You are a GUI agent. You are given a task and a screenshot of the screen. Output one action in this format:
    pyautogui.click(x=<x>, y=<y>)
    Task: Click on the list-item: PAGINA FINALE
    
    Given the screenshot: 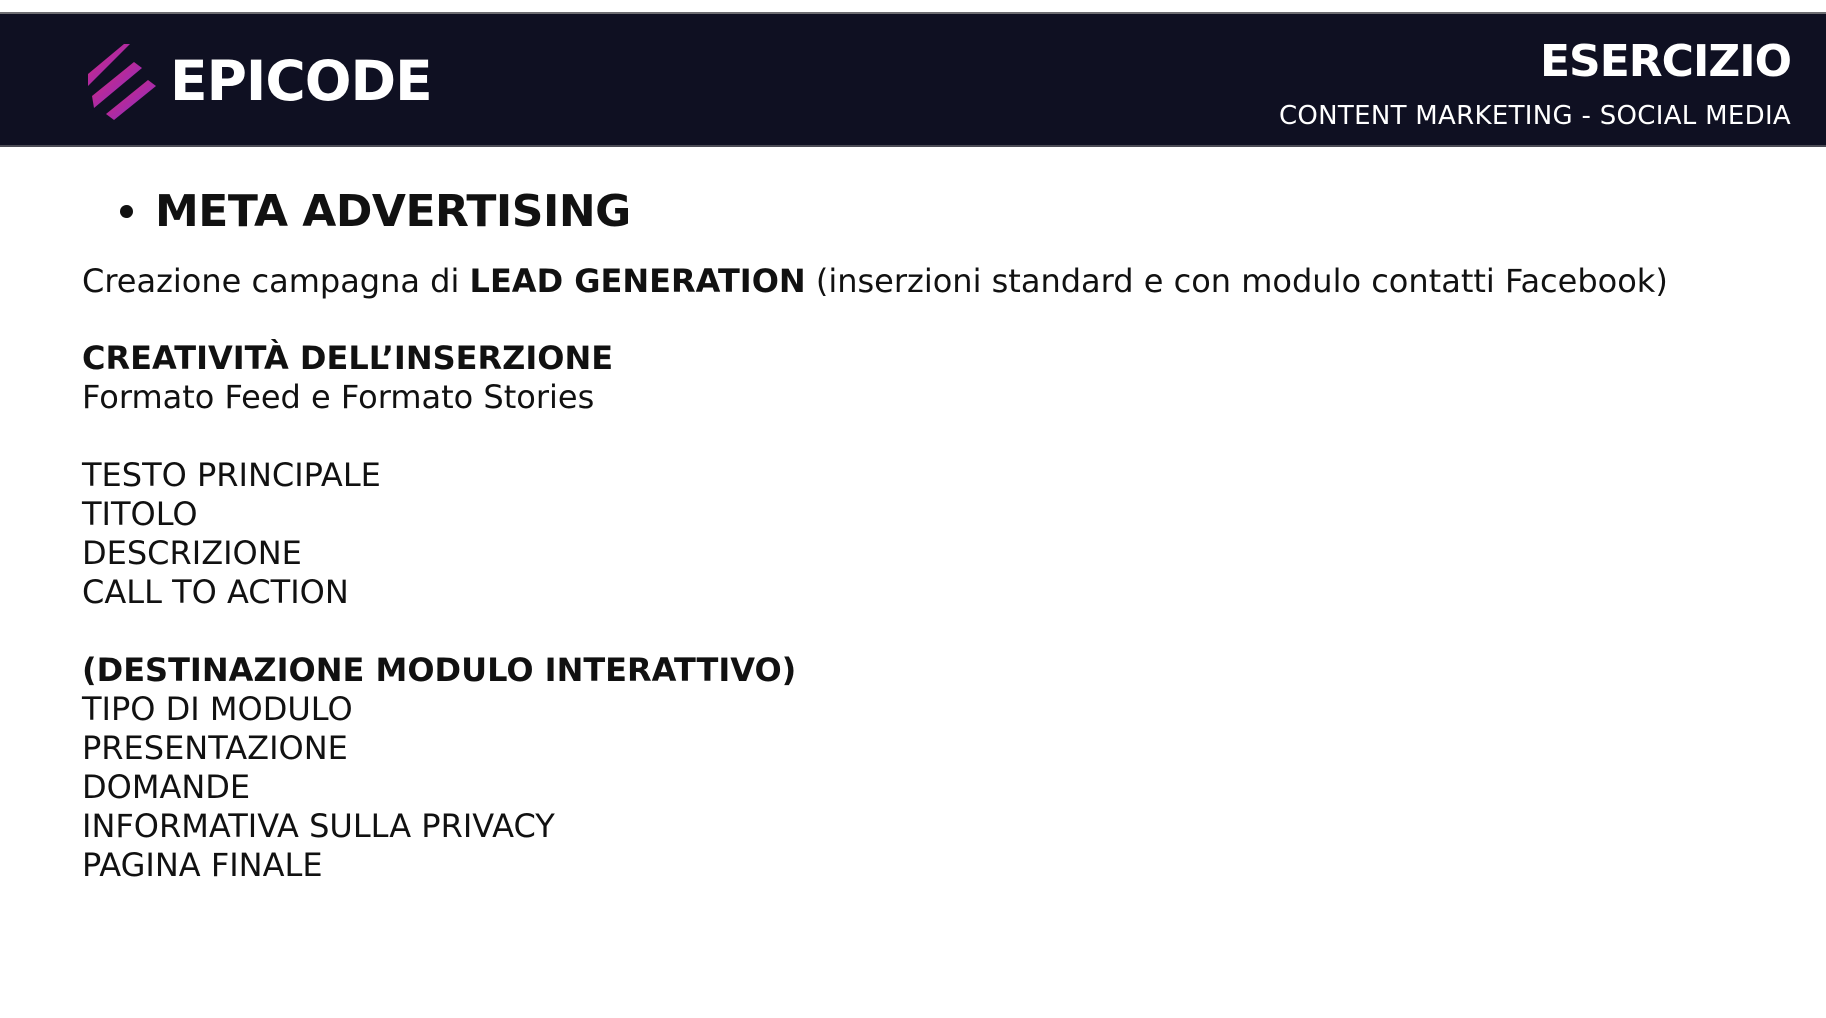 What is the action you would take?
    pyautogui.click(x=202, y=865)
    